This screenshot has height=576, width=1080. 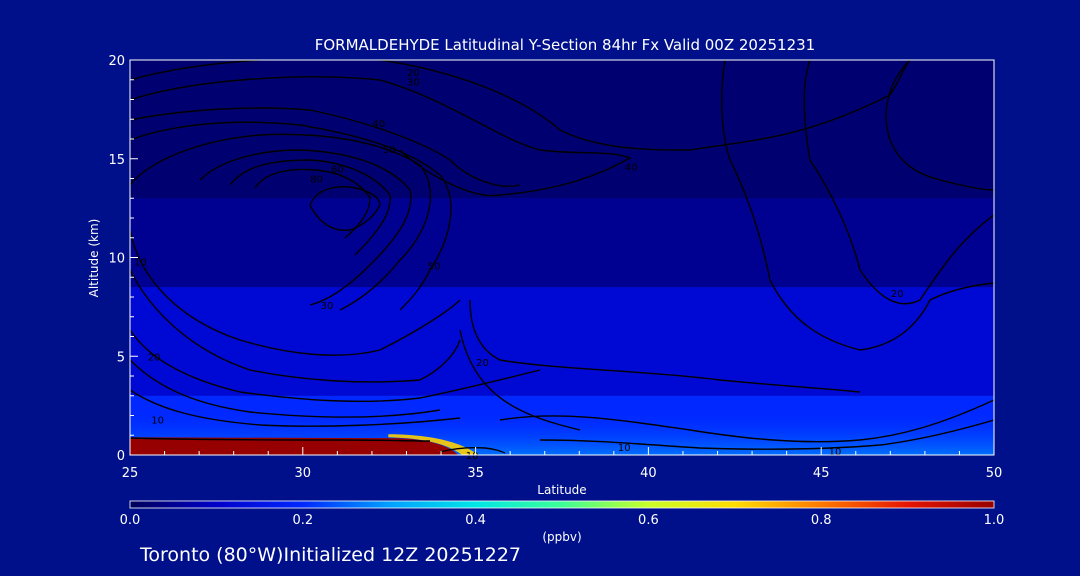 I want to click on x-tick-label: 30, so click(x=303, y=473).